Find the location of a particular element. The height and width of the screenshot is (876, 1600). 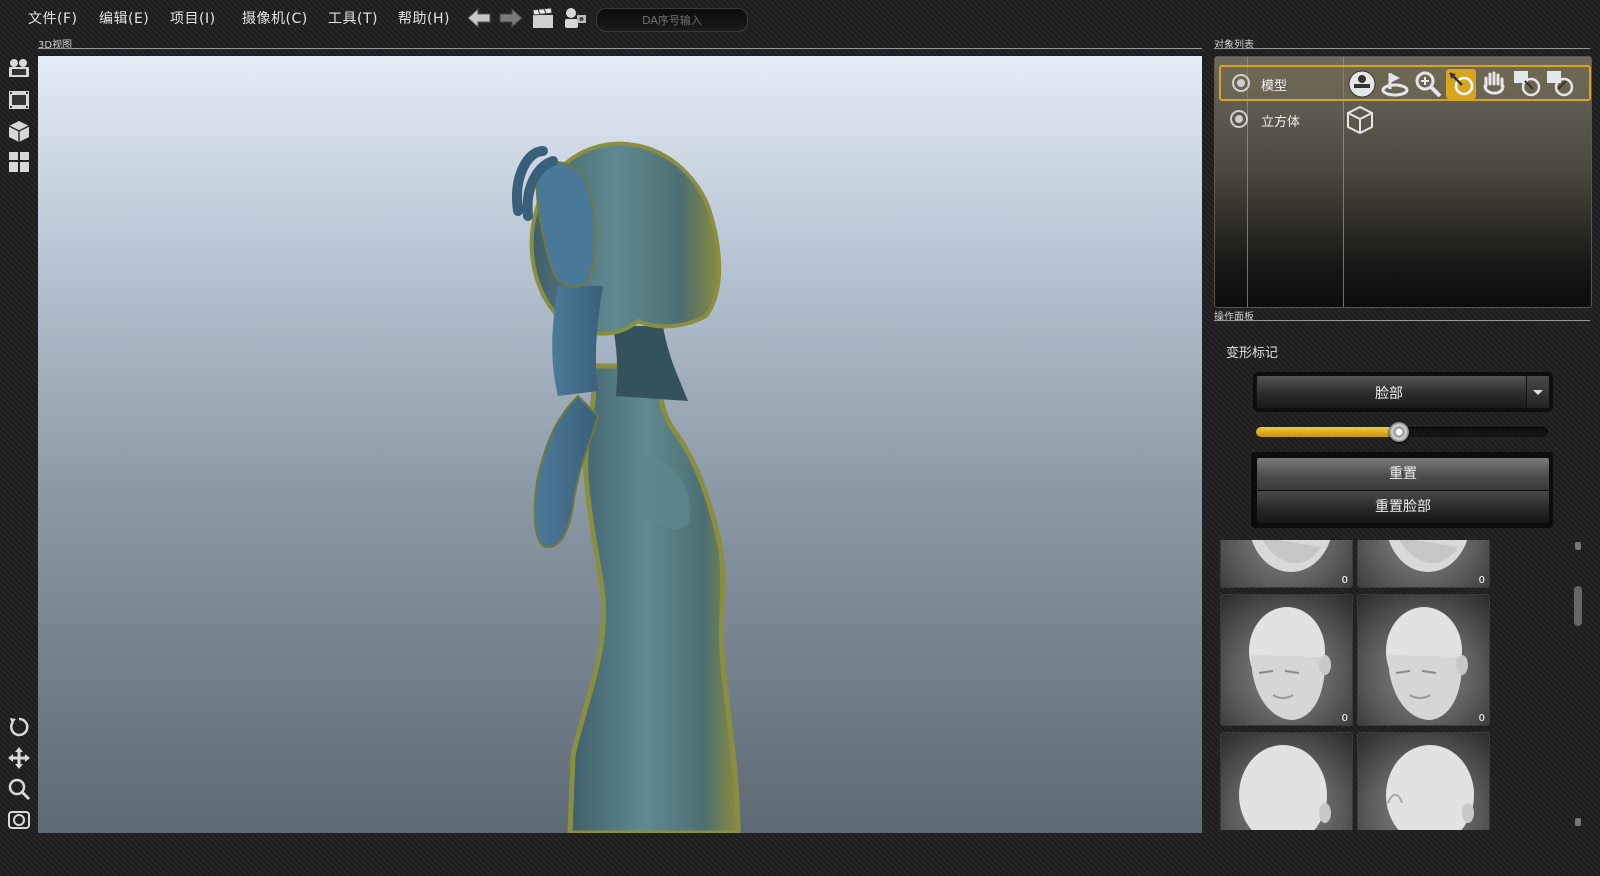

menu-camera: 摄像机(C) is located at coordinates (275, 18).